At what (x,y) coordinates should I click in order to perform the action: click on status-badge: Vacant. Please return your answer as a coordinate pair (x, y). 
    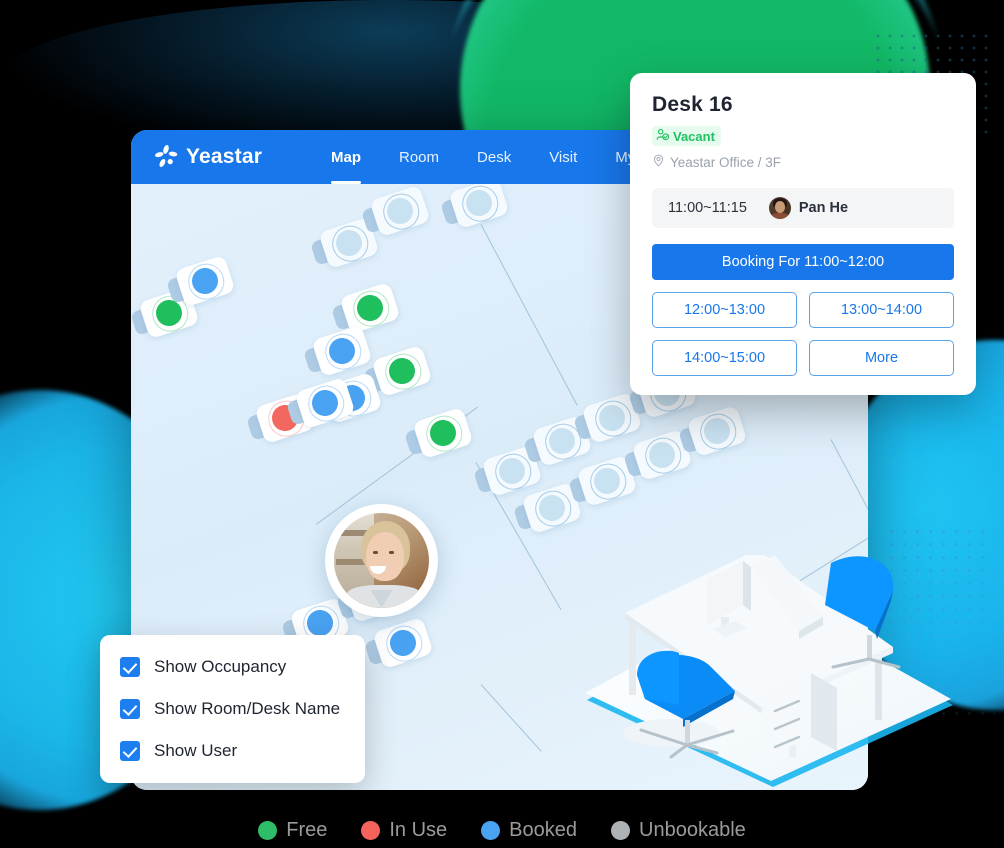
    Looking at the image, I should click on (686, 136).